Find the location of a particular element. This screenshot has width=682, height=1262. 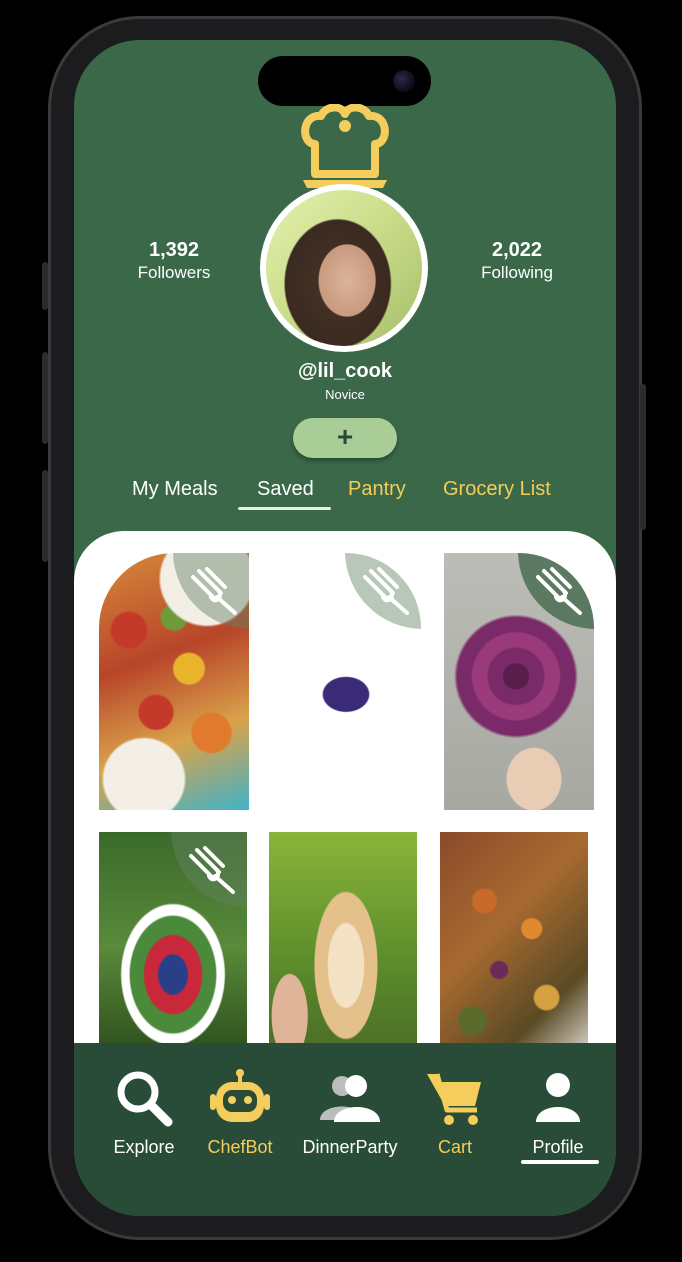

volume-down-button is located at coordinates (45, 516).